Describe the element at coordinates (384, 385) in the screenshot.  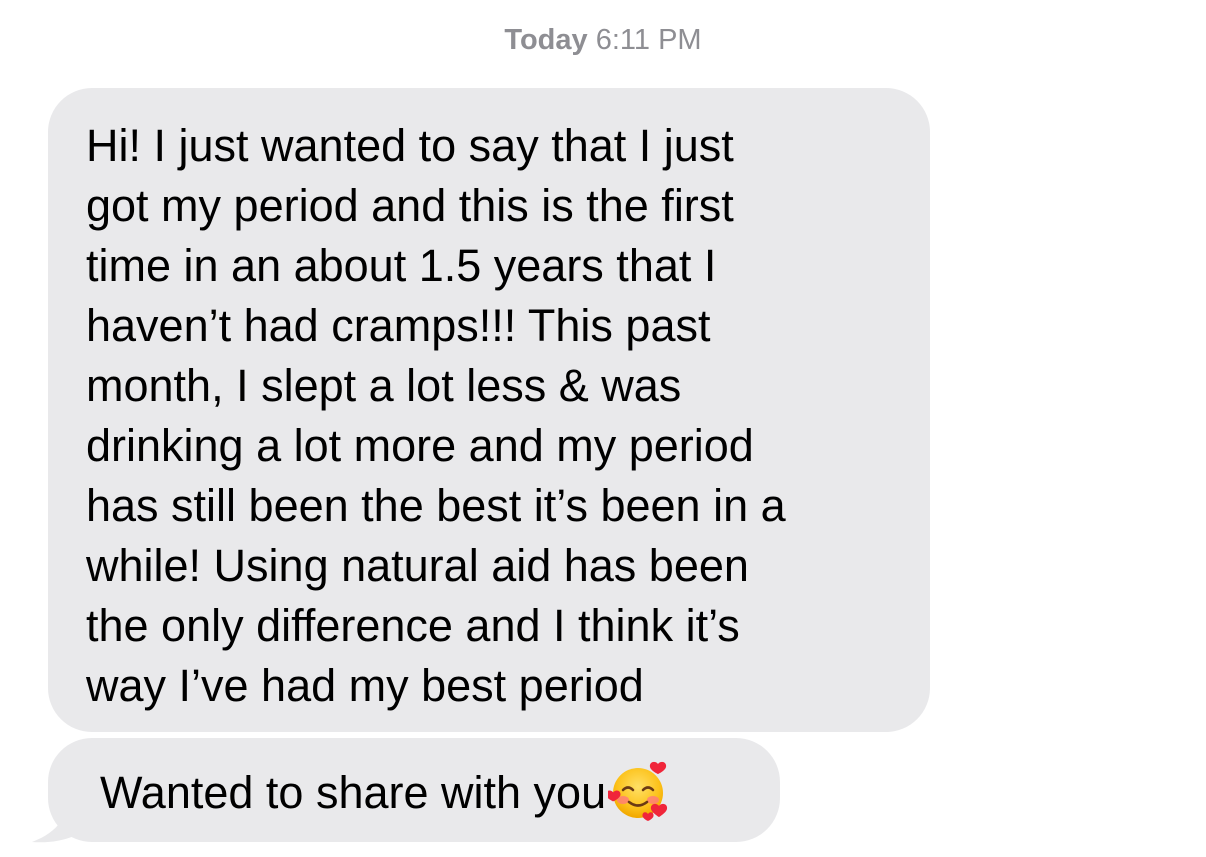
I see `message-line: month, I slept a lot less & was` at that location.